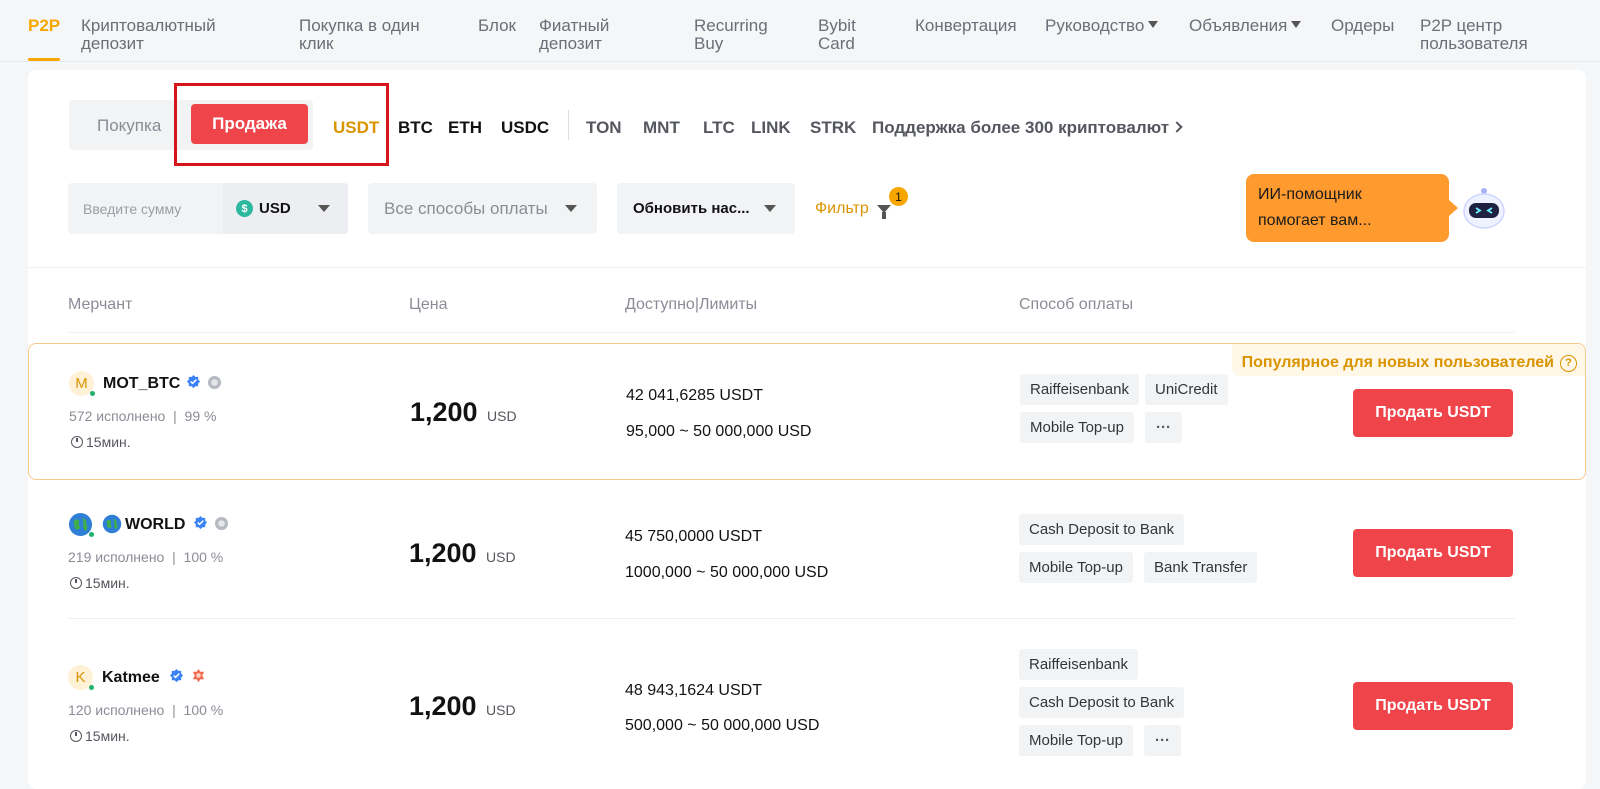 The image size is (1600, 789). What do you see at coordinates (727, 572) in the screenshot?
I see `order-limits: 1000,000 ~ 50 000,000 USD` at bounding box center [727, 572].